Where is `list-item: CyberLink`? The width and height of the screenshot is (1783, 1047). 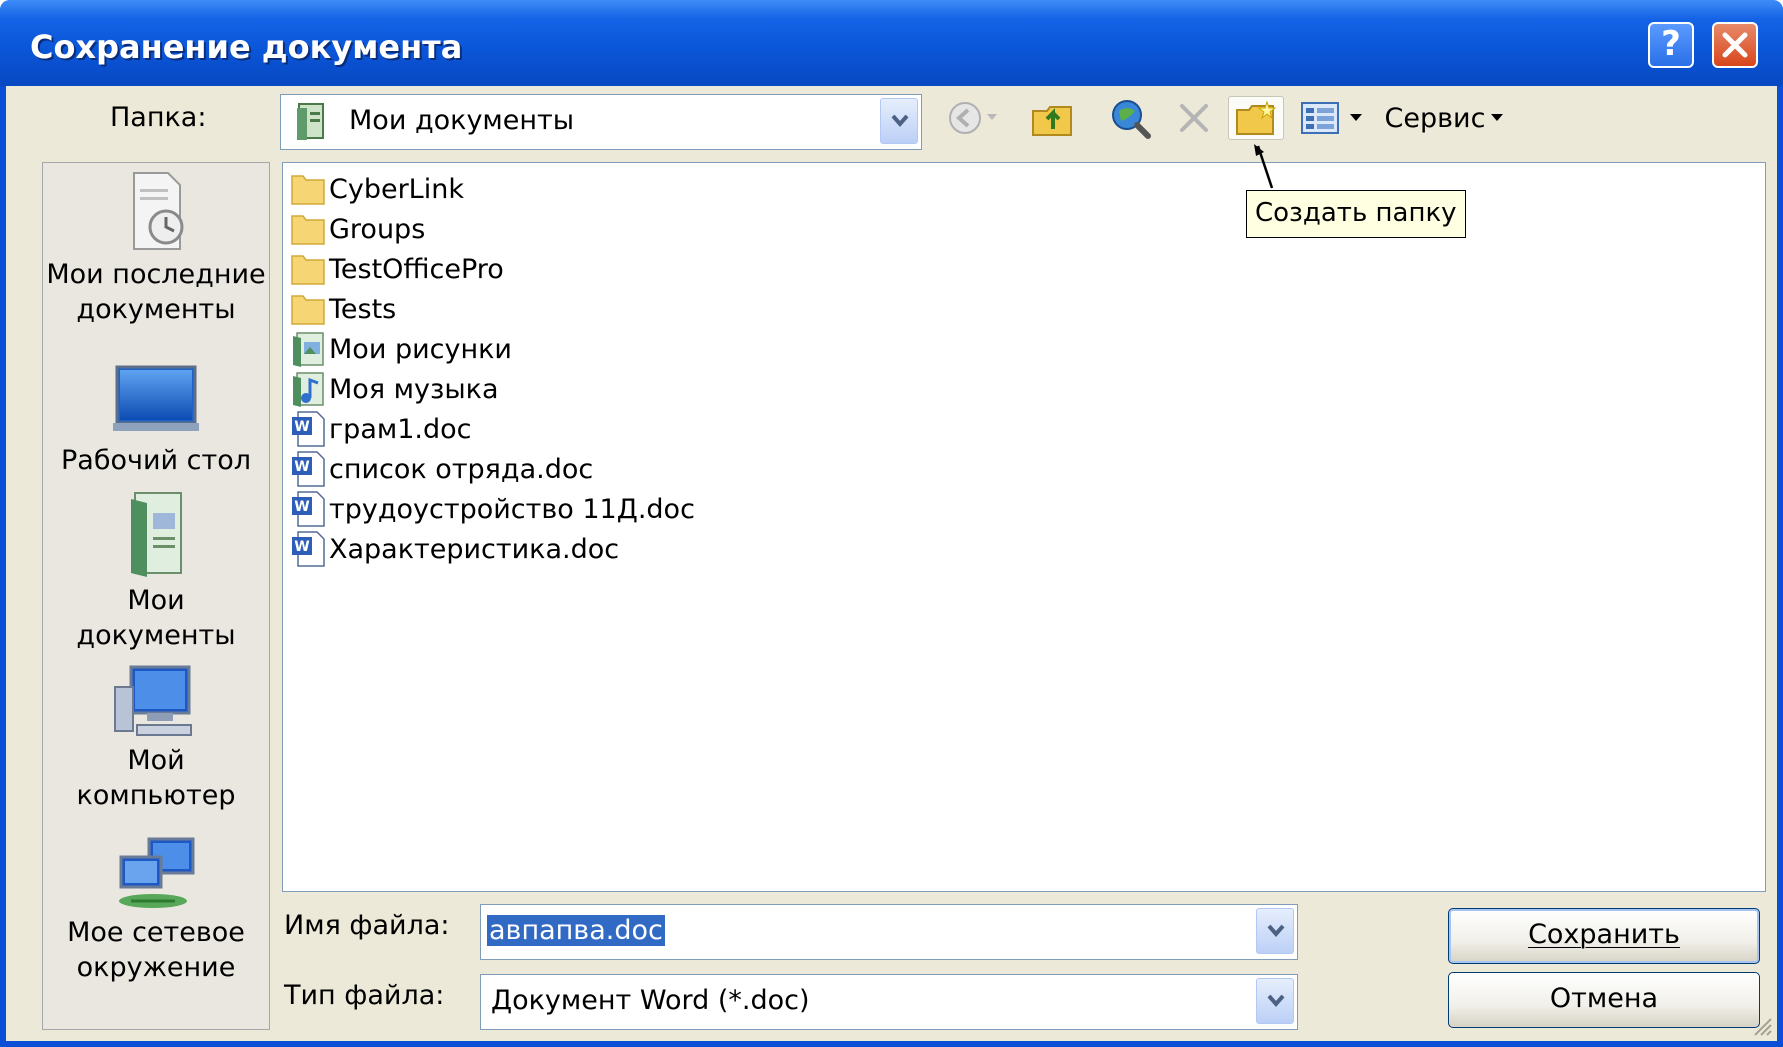
list-item: CyberLink is located at coordinates (376, 189).